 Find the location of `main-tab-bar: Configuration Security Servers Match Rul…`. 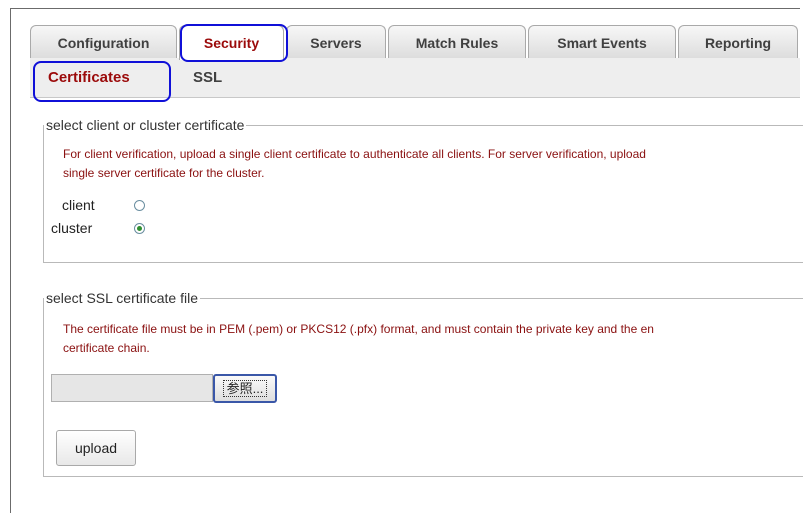

main-tab-bar: Configuration Security Servers Match Rul… is located at coordinates (415, 42).